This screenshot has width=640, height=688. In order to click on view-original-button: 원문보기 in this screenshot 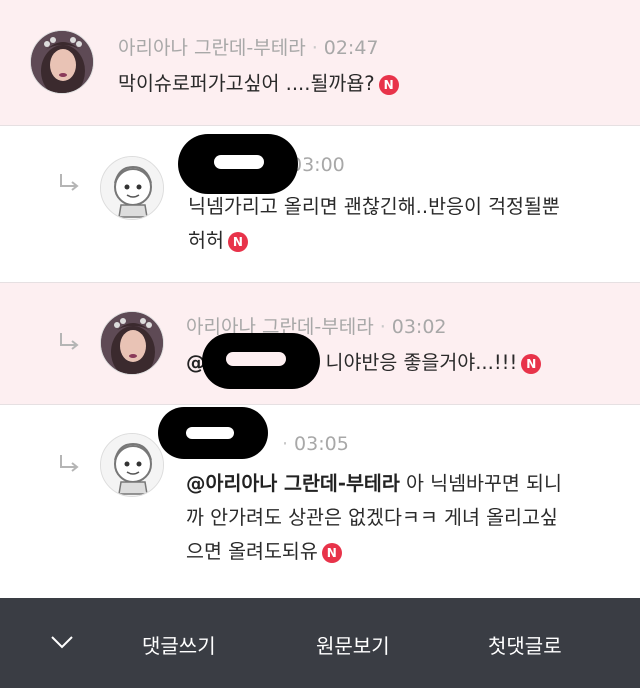, I will do `click(353, 644)`.